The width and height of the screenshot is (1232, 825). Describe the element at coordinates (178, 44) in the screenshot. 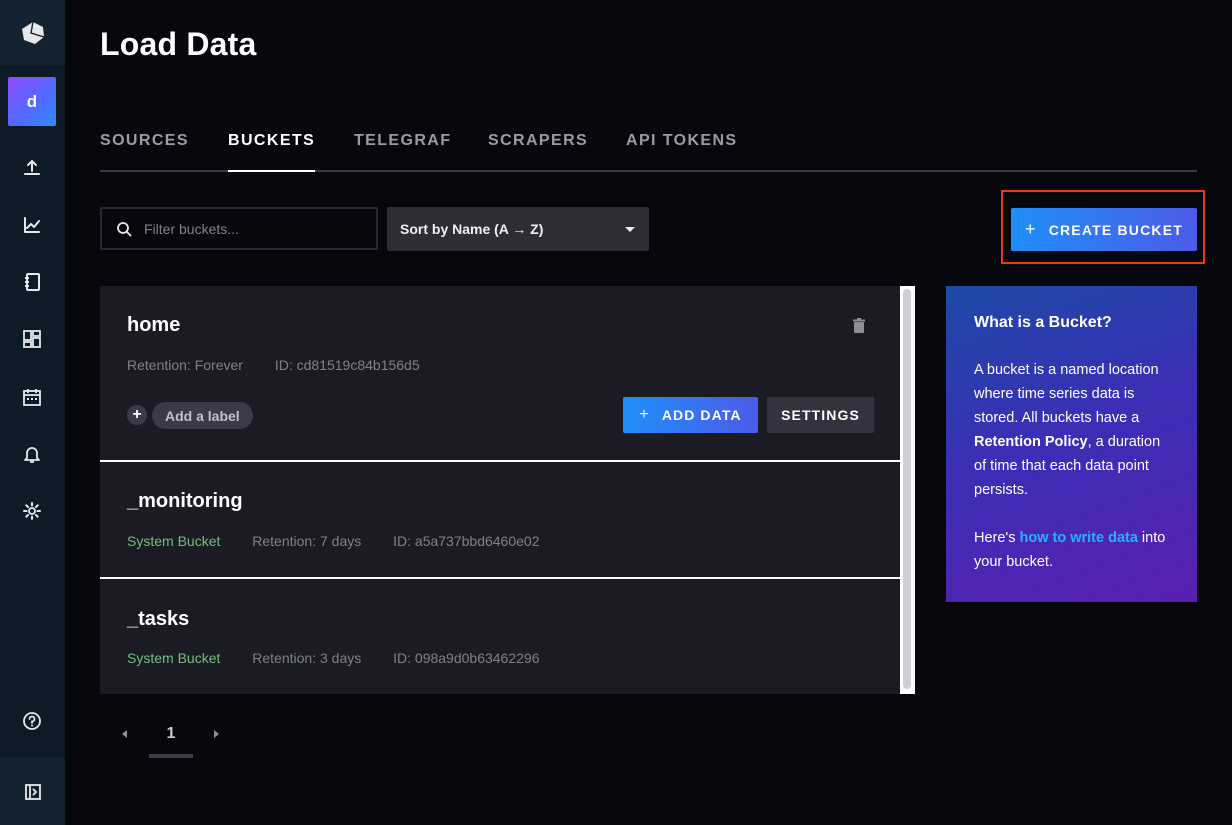

I see `page-title: Load Data` at that location.